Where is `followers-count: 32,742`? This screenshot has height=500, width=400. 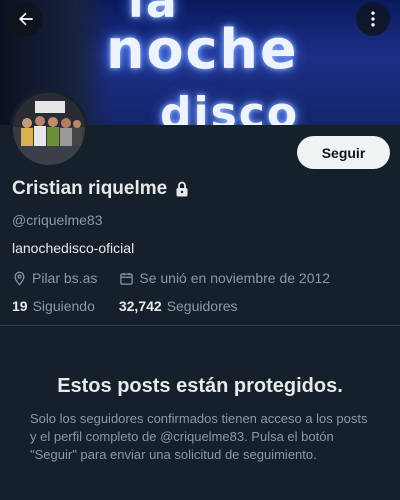
followers-count: 32,742 is located at coordinates (140, 306).